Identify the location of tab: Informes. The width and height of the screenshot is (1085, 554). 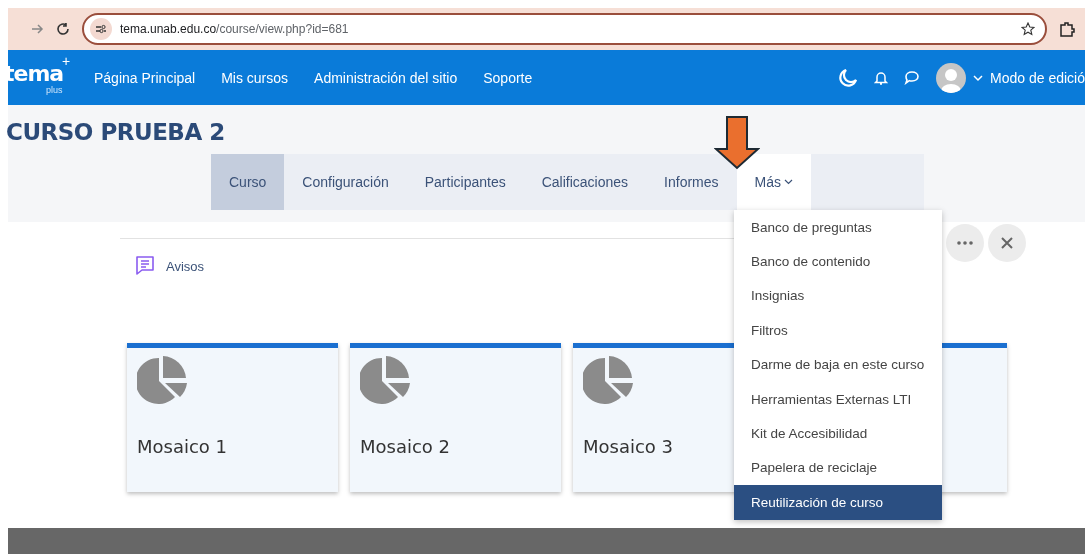
(691, 182).